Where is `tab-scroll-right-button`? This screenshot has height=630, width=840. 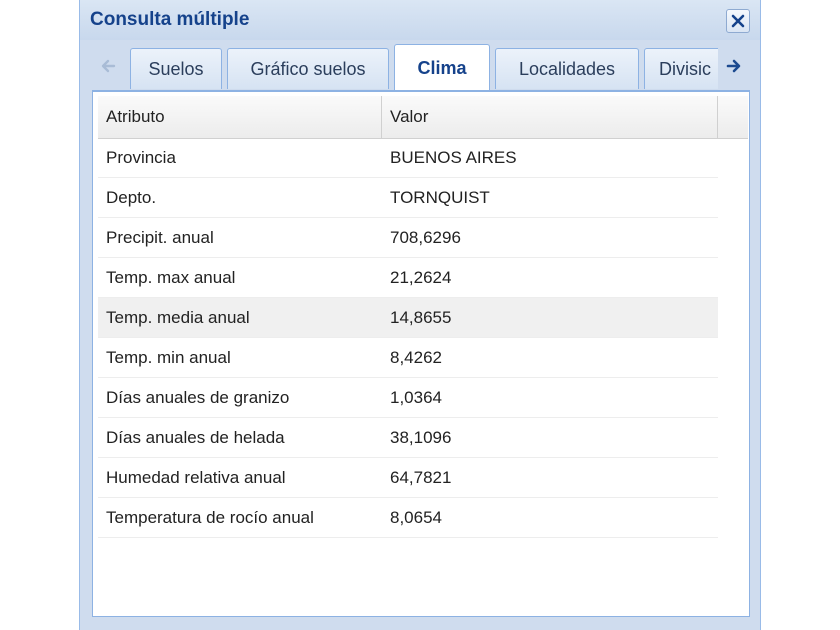 tab-scroll-right-button is located at coordinates (734, 66).